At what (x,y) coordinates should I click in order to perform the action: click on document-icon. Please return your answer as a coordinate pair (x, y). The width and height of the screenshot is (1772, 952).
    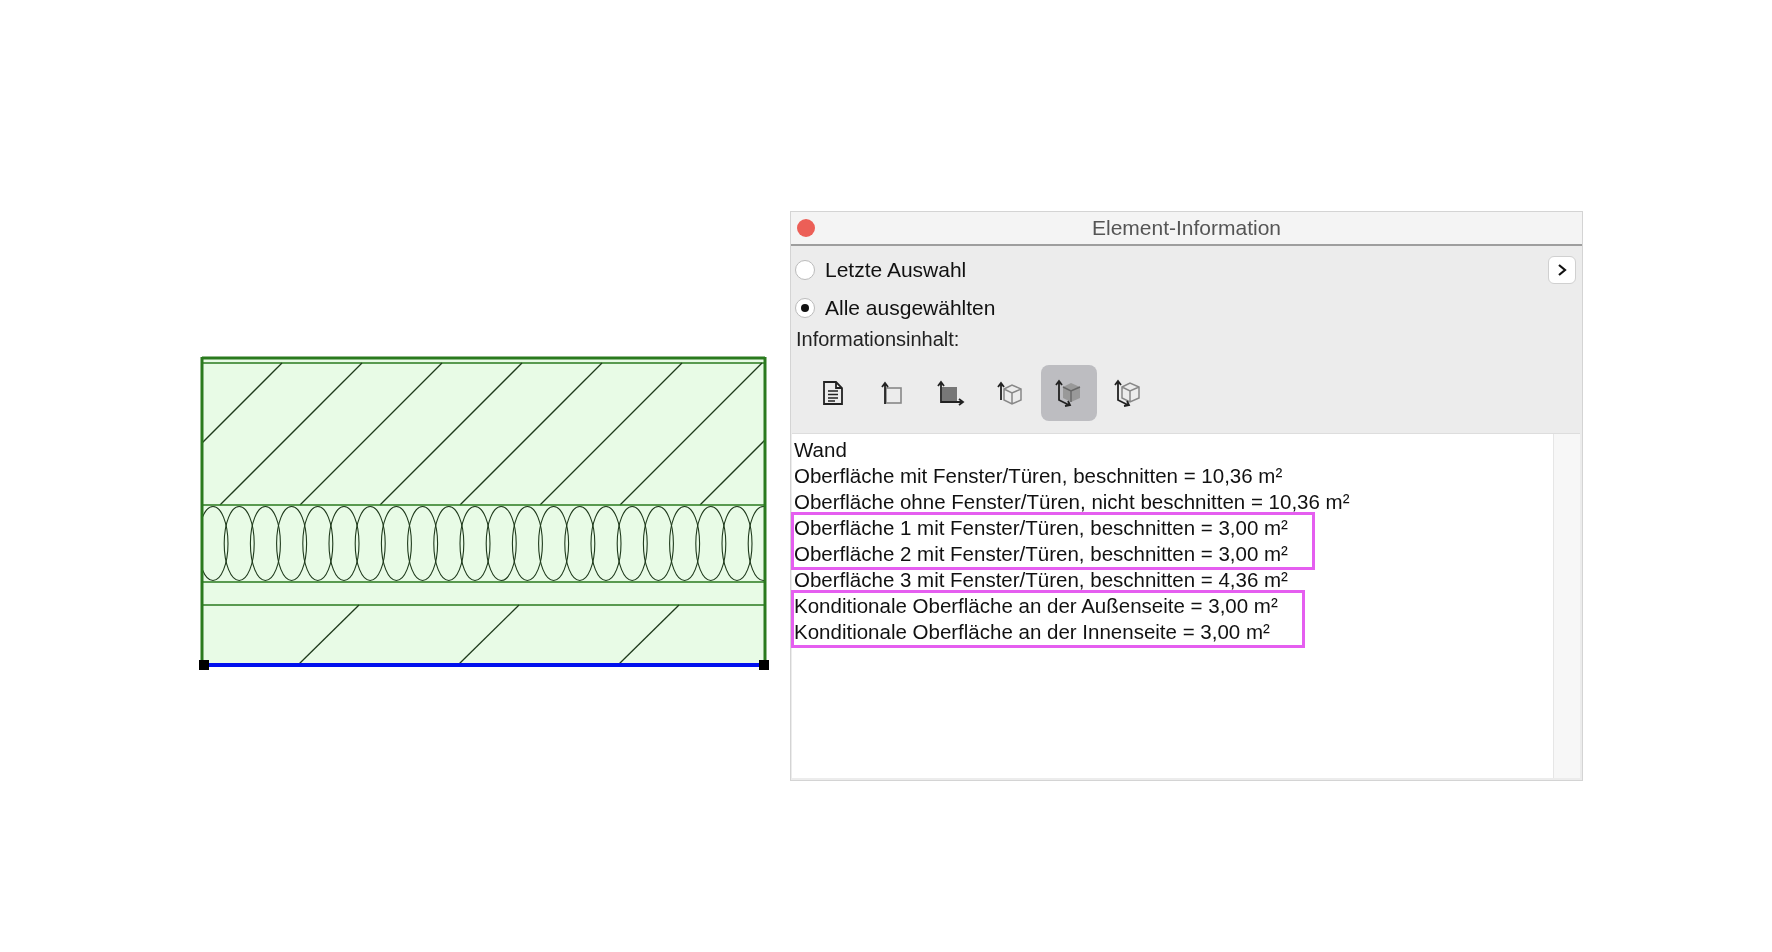
    Looking at the image, I should click on (833, 393).